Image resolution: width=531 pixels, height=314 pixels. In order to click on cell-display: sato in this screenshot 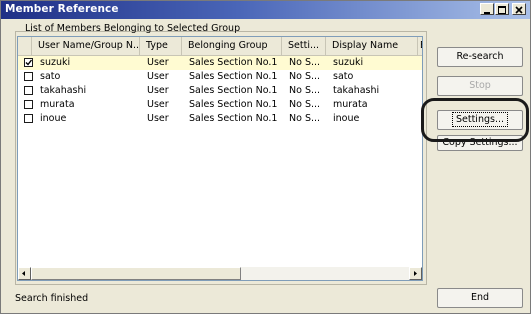, I will do `click(343, 76)`.